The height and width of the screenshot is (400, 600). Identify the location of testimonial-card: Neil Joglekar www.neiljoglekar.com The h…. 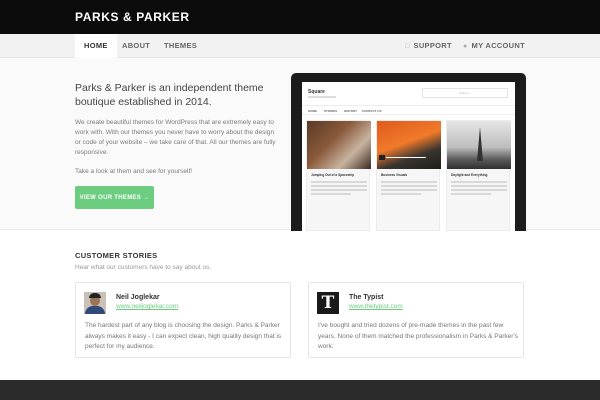
(183, 320).